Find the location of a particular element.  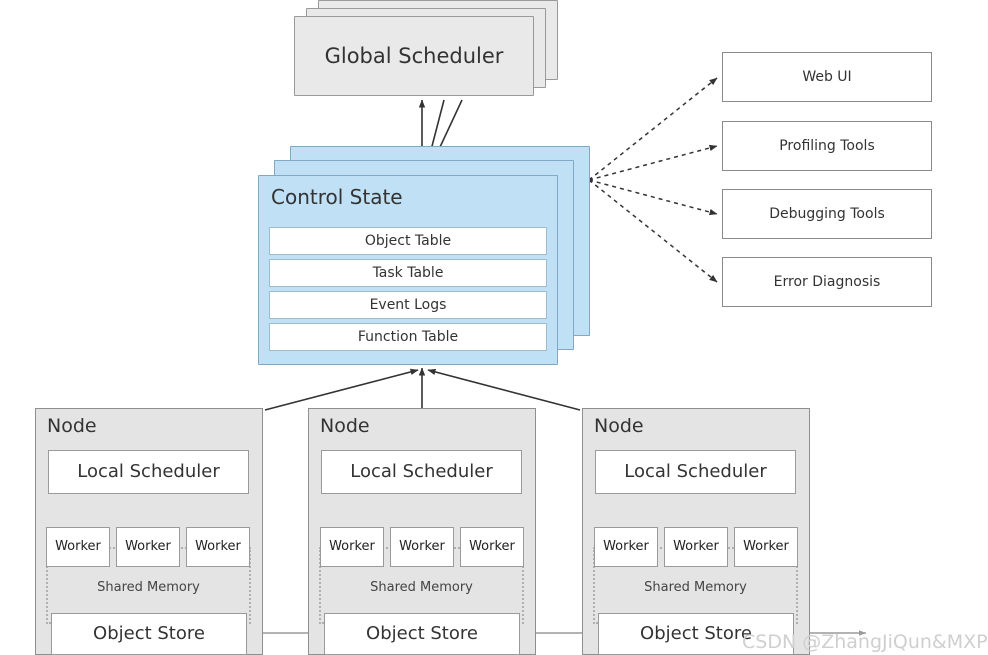

node-3-worker-2: Worker is located at coordinates (696, 547).